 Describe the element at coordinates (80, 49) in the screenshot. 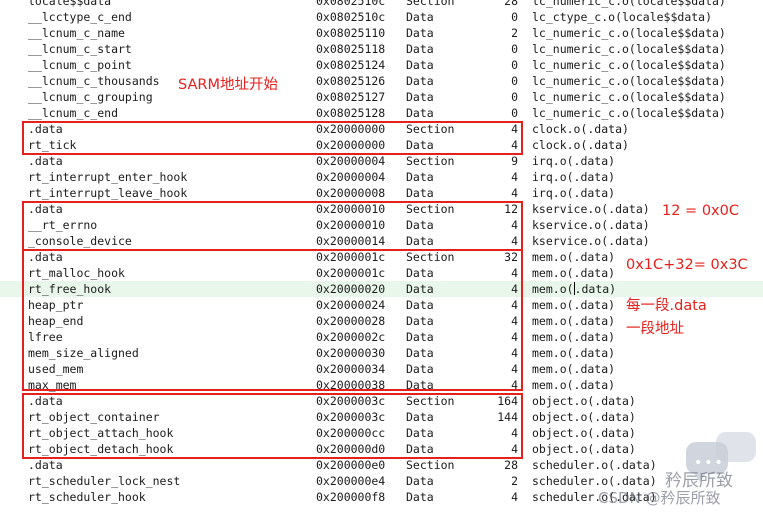

I see `symbol-name: __lcnum_c_start` at that location.